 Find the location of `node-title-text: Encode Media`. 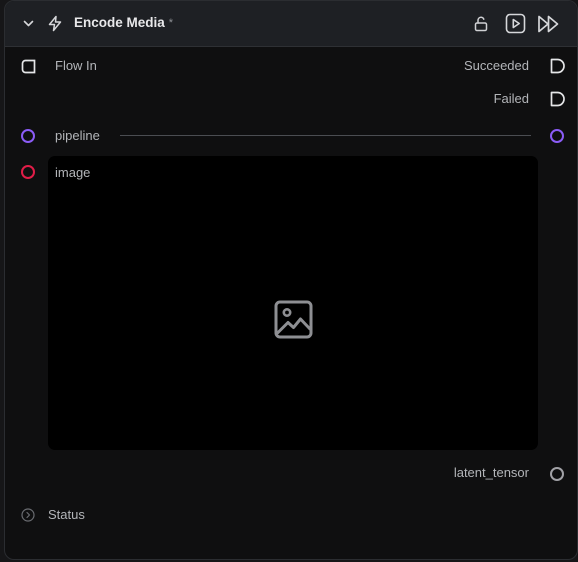

node-title-text: Encode Media is located at coordinates (119, 22).